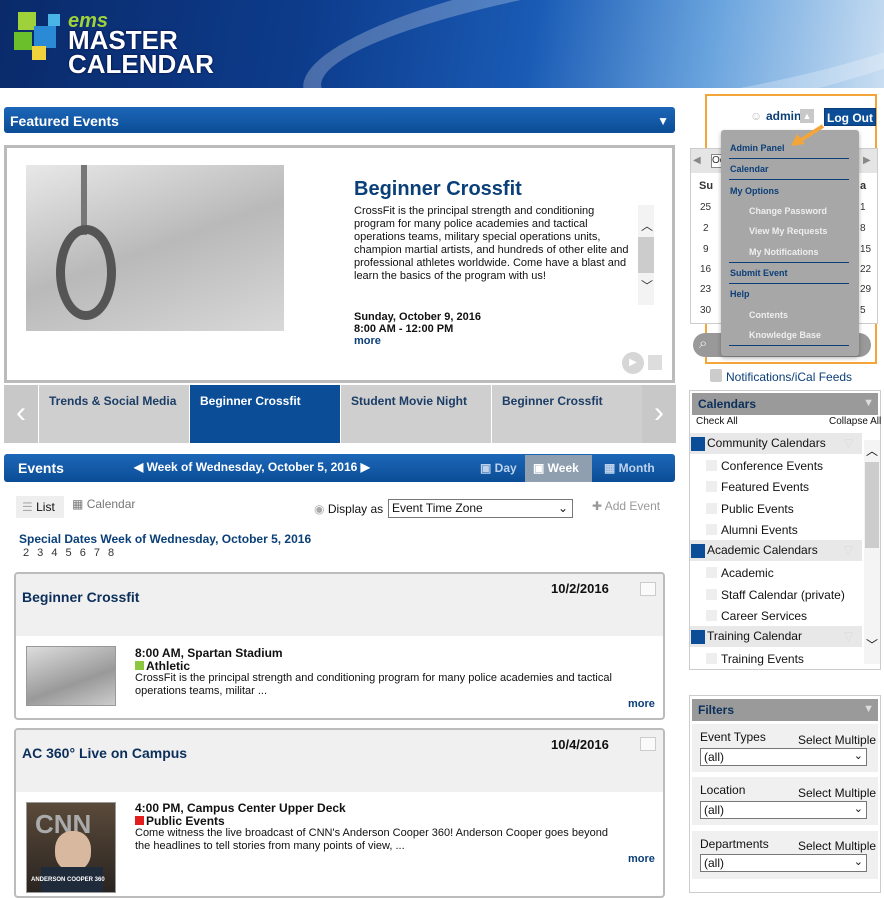 Image resolution: width=884 pixels, height=898 pixels. Describe the element at coordinates (155, 248) in the screenshot. I see `featured-event-image` at that location.